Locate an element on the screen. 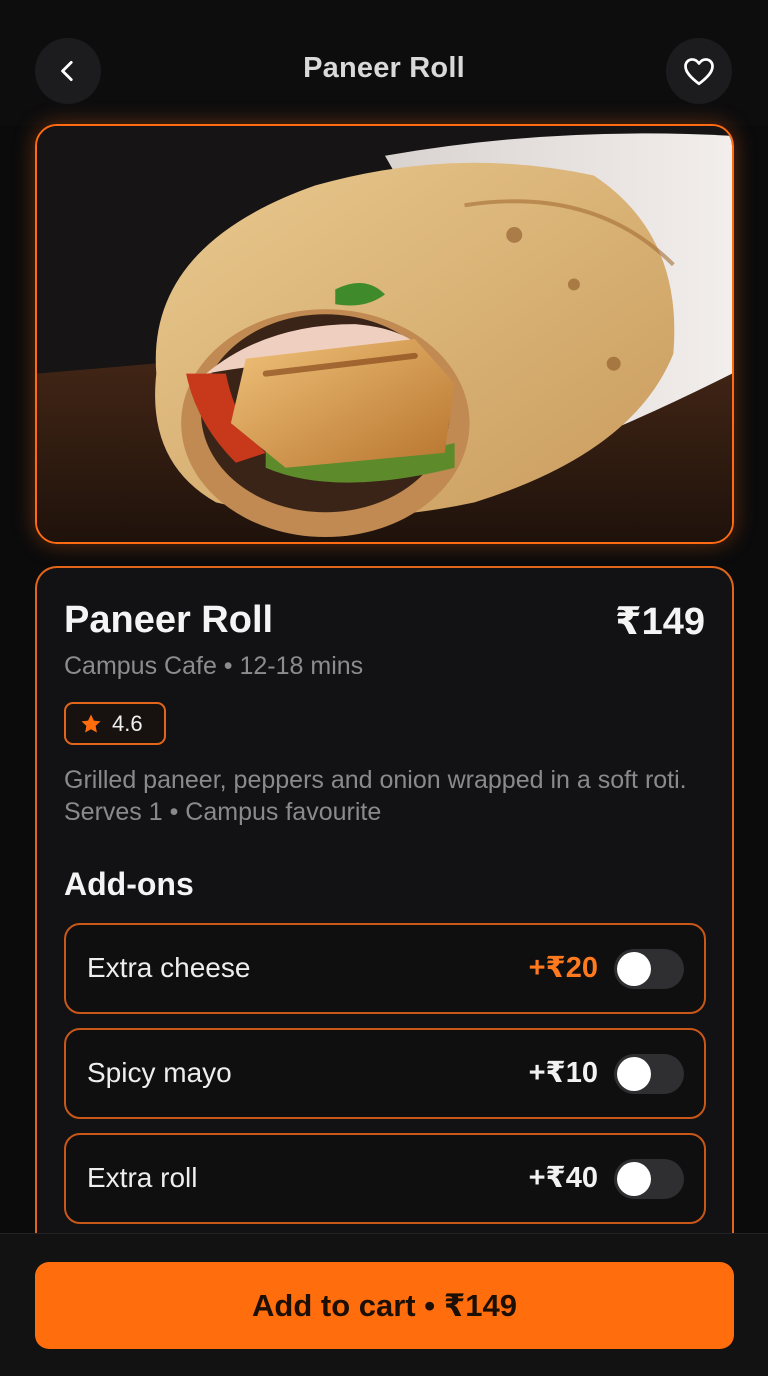  addon-extra-cheese: Extra cheese +₹20 is located at coordinates (385, 968).